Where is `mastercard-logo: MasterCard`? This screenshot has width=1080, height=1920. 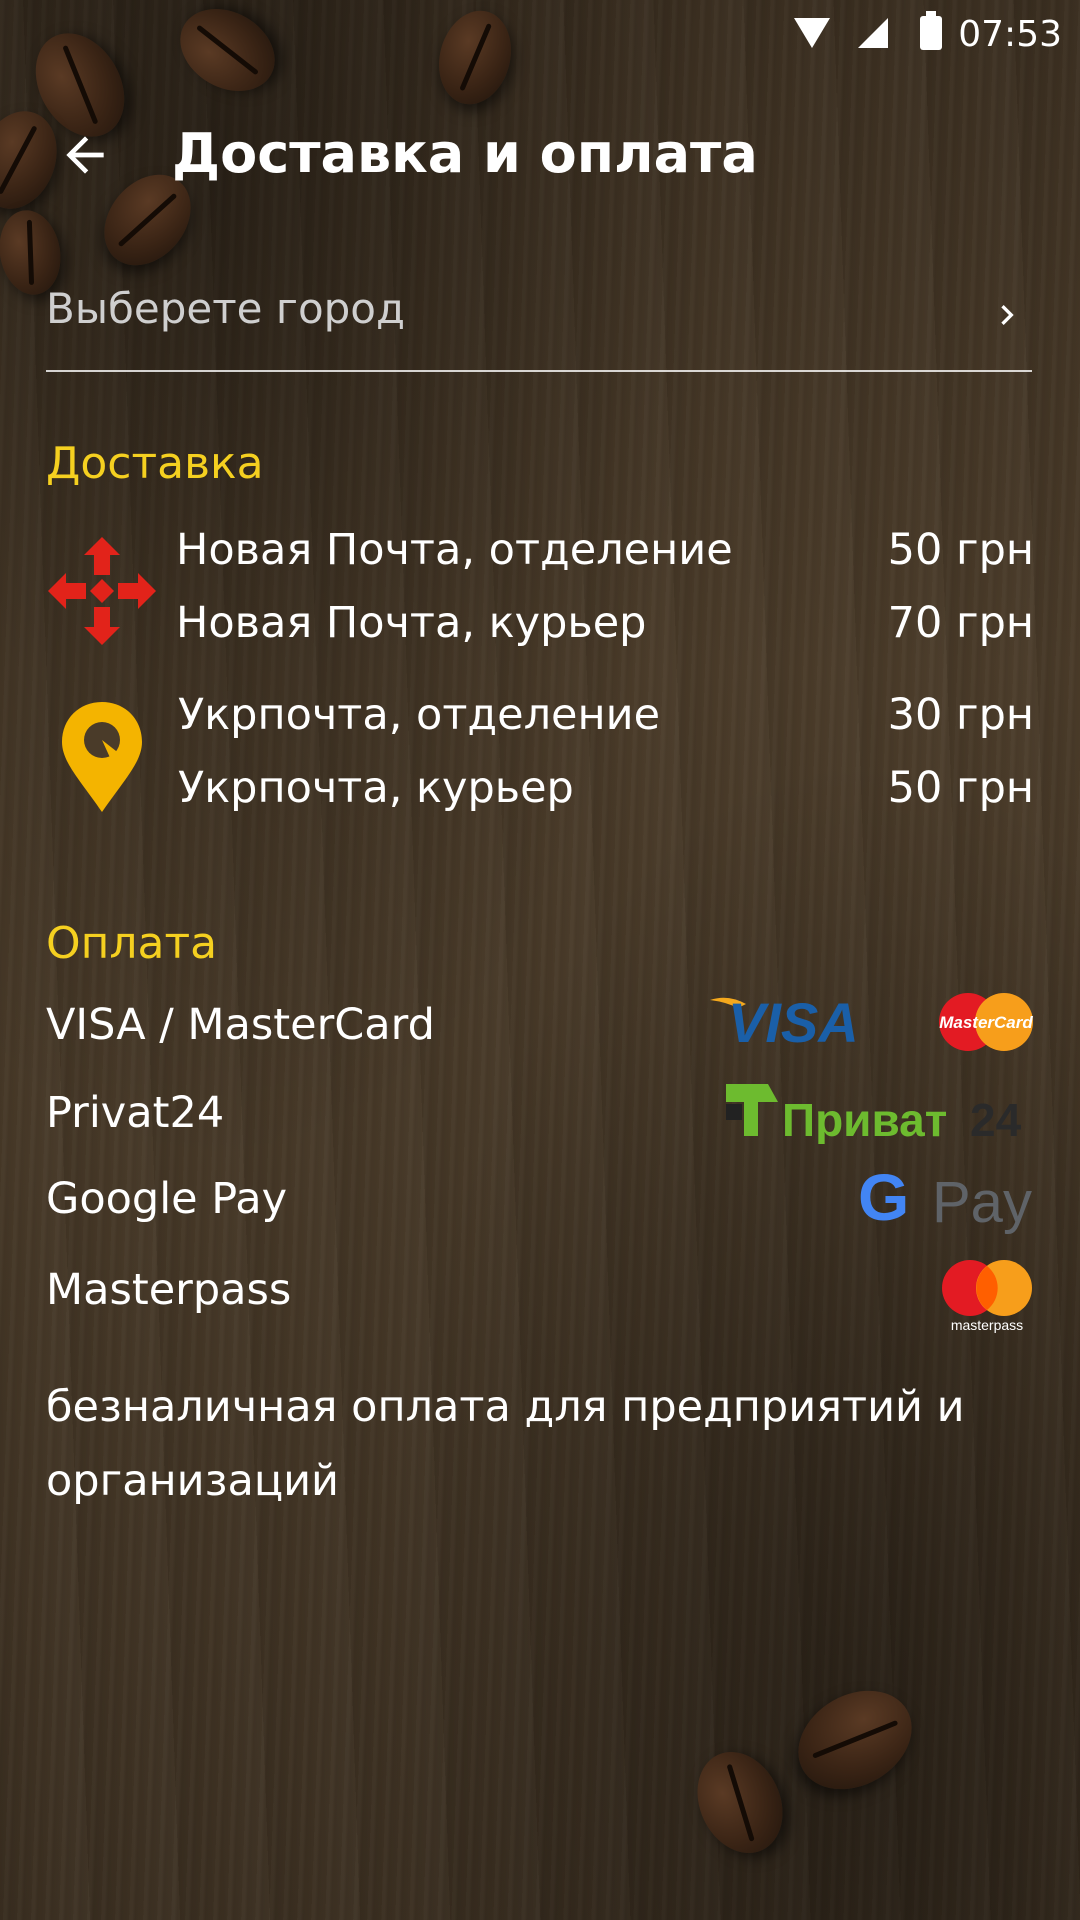 mastercard-logo: MasterCard is located at coordinates (986, 1022).